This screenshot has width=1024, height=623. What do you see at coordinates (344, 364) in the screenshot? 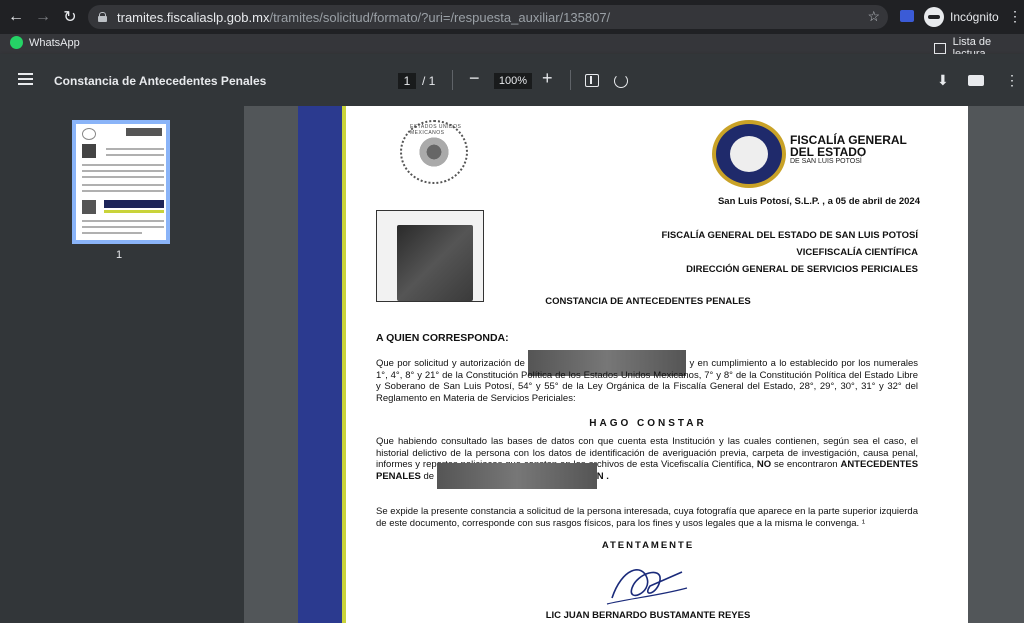
I see `page-side-stripe` at bounding box center [344, 364].